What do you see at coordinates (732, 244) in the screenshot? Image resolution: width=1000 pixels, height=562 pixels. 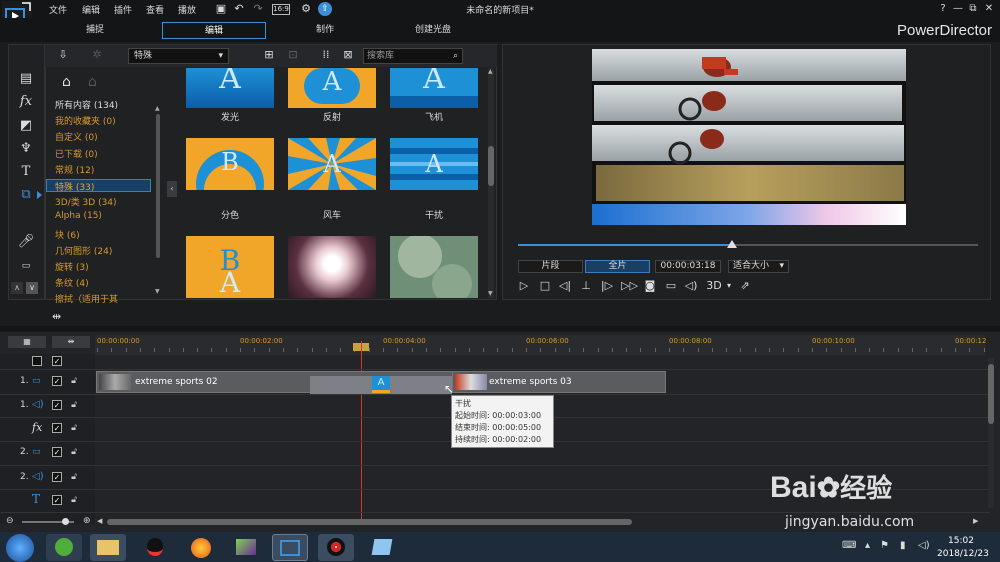 I see `preview-scrubber-handle` at bounding box center [732, 244].